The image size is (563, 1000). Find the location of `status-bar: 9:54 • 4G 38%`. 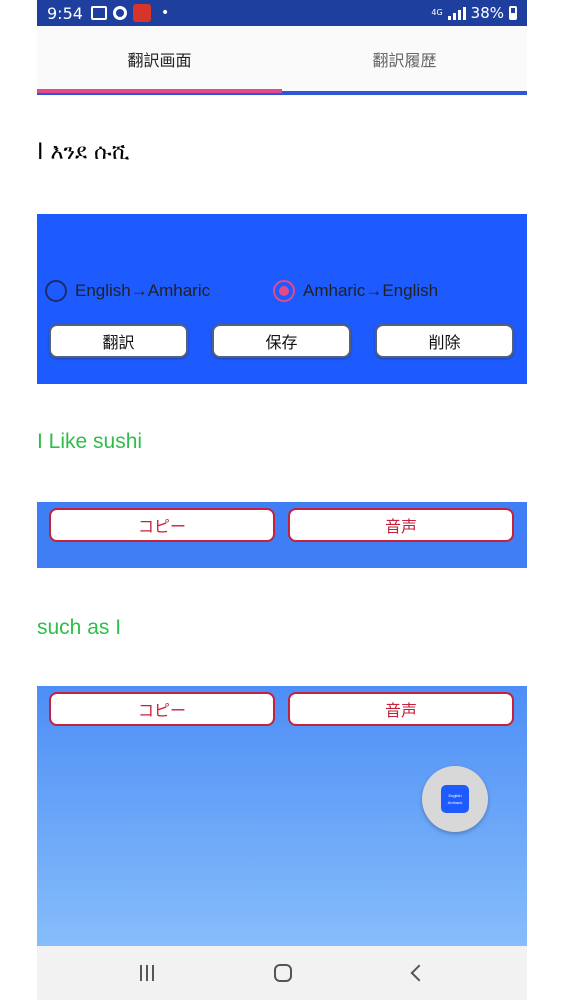

status-bar: 9:54 • 4G 38% is located at coordinates (282, 13).